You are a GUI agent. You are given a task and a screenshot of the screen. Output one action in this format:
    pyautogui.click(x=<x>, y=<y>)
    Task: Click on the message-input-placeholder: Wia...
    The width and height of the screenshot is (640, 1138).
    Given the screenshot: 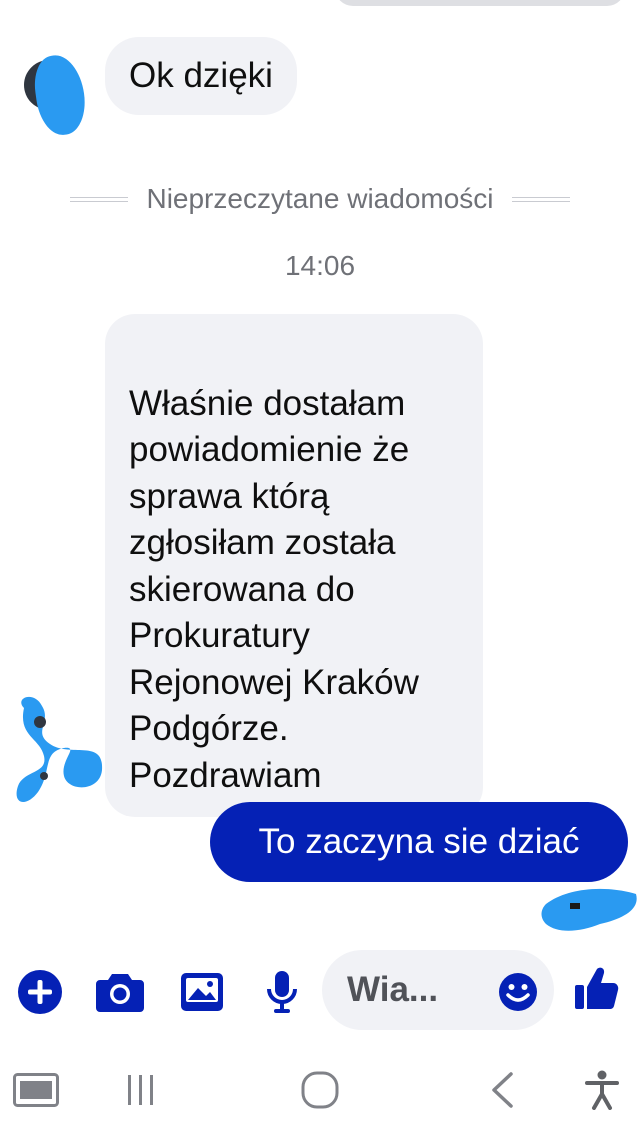 What is the action you would take?
    pyautogui.click(x=393, y=989)
    